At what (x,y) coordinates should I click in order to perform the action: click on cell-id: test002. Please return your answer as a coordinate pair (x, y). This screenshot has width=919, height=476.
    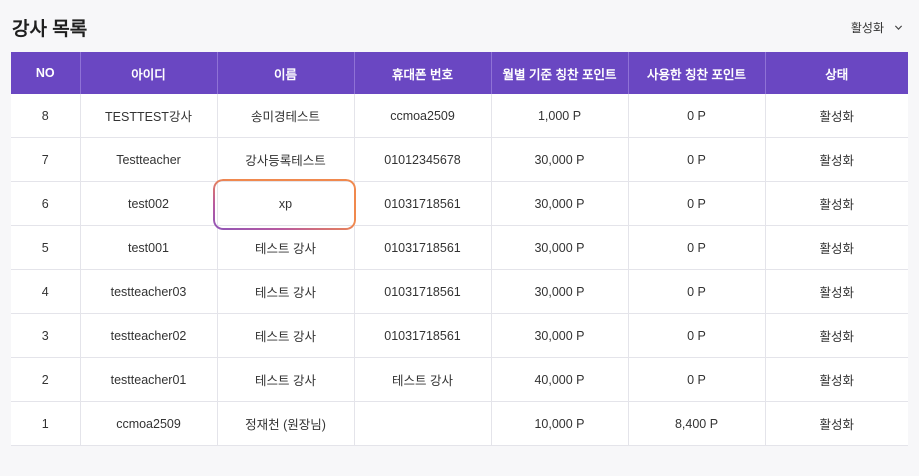
    Looking at the image, I should click on (149, 203).